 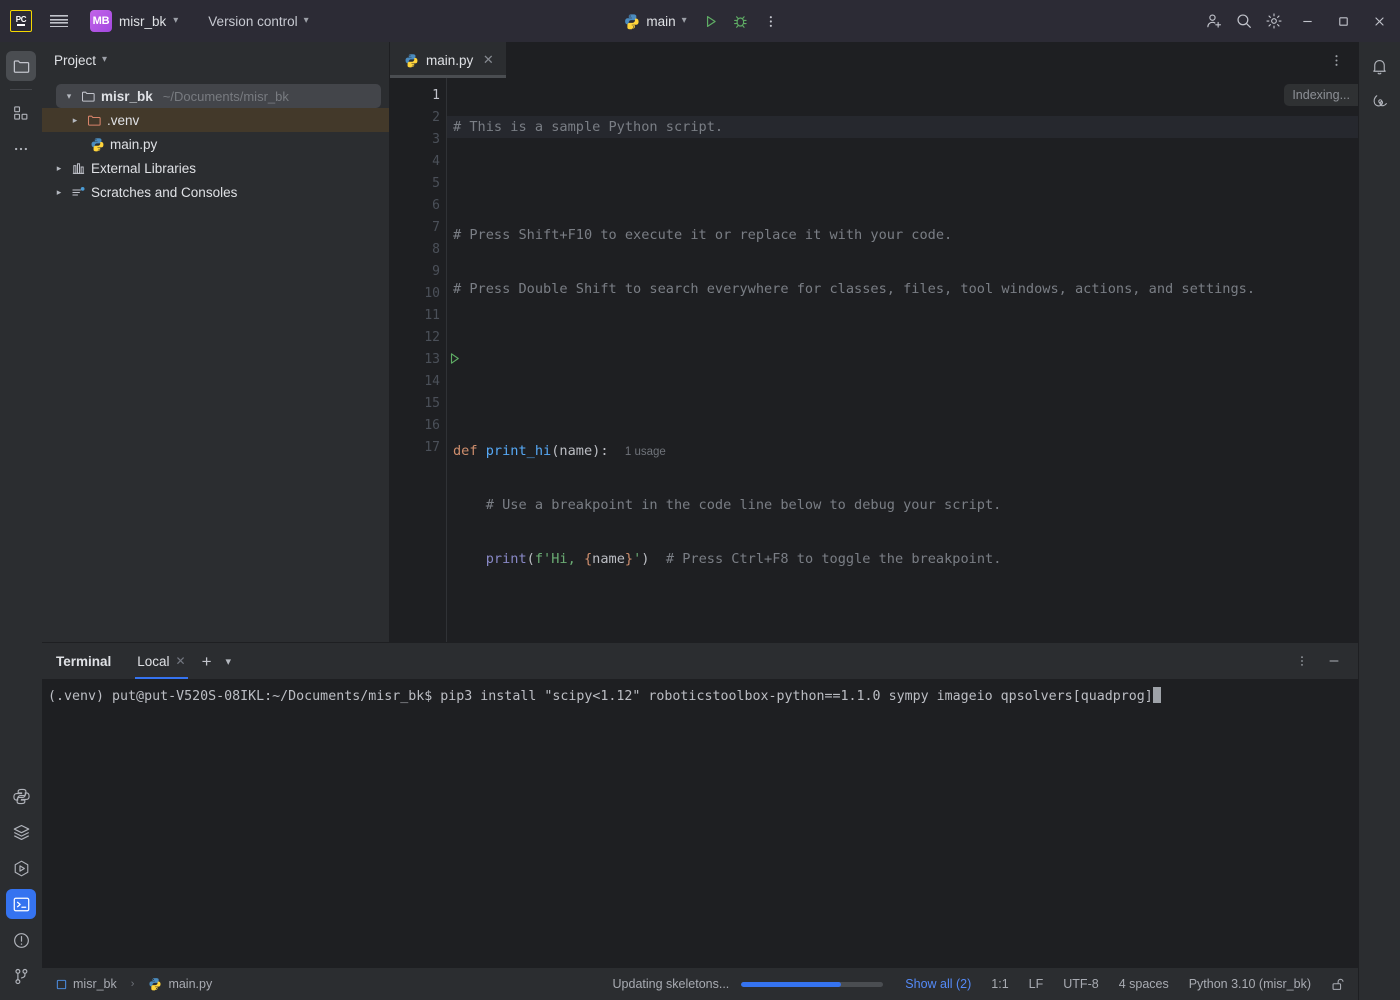 I want to click on project-panel-header: Project ▾, so click(x=215, y=60).